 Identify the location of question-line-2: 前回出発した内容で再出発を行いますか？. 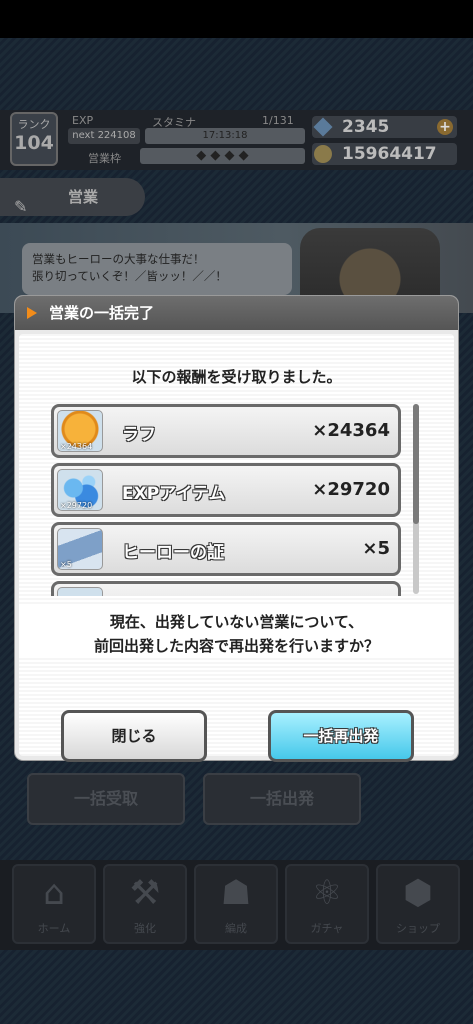
(236, 646).